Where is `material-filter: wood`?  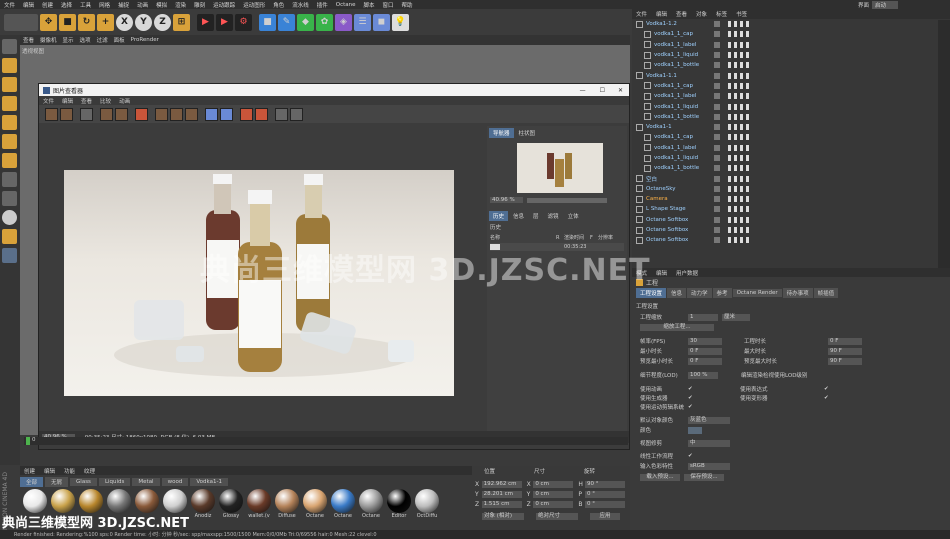 material-filter: wood is located at coordinates (175, 482).